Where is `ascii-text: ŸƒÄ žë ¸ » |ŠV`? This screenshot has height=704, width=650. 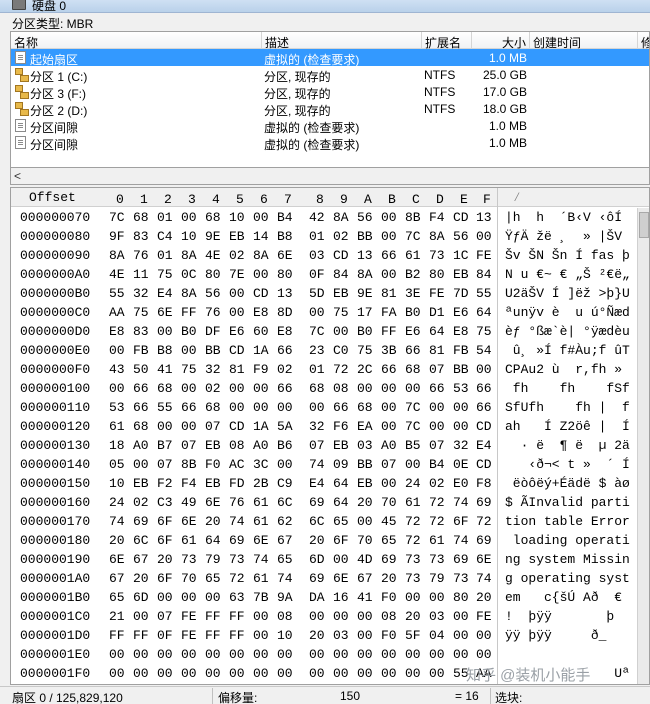 ascii-text: ŸƒÄ žë ¸ » |ŠV is located at coordinates (569, 236).